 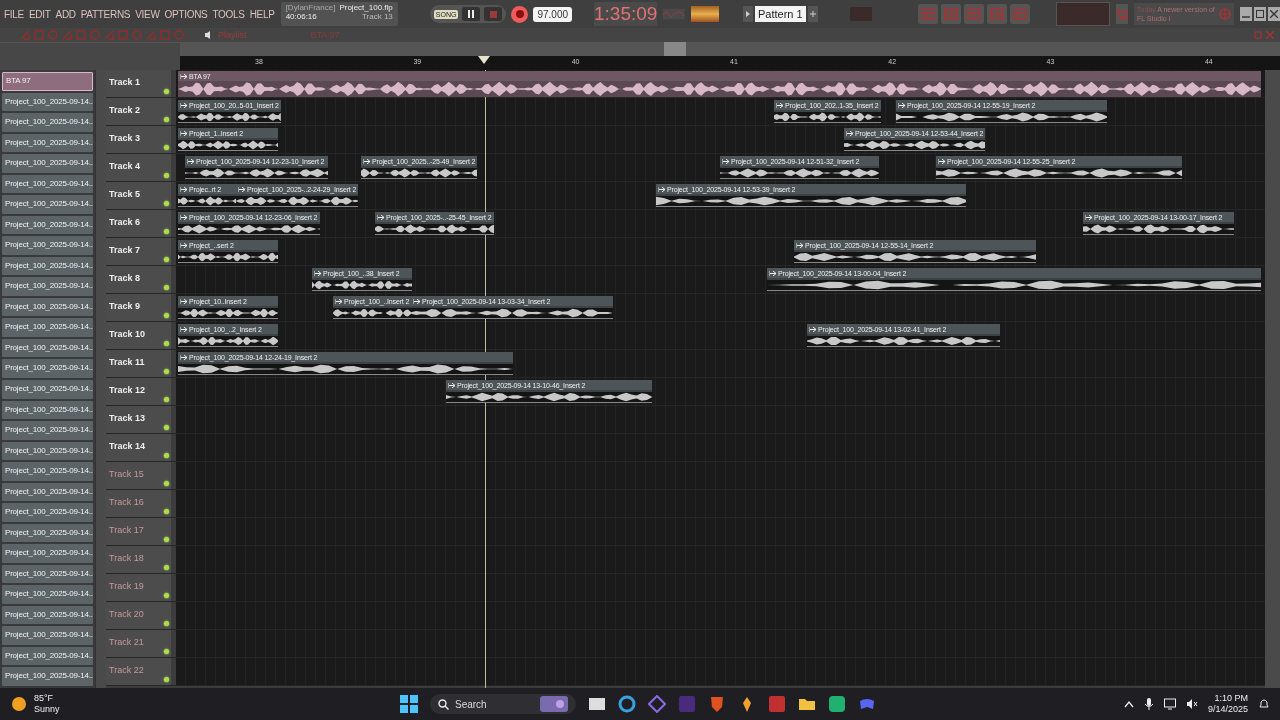 I want to click on track-header: Track 22, so click(x=138, y=671).